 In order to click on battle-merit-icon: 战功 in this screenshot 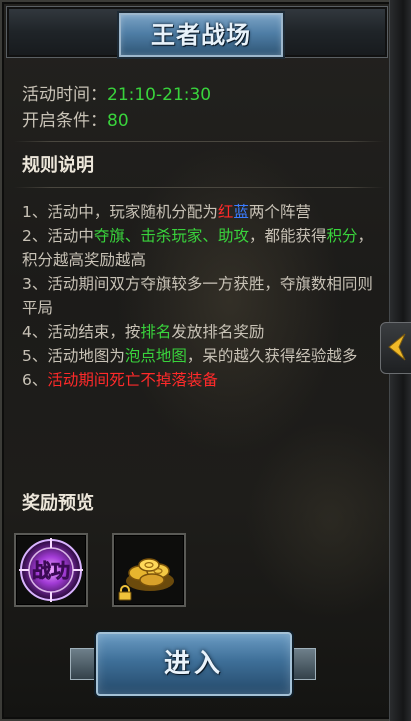, I will do `click(51, 570)`.